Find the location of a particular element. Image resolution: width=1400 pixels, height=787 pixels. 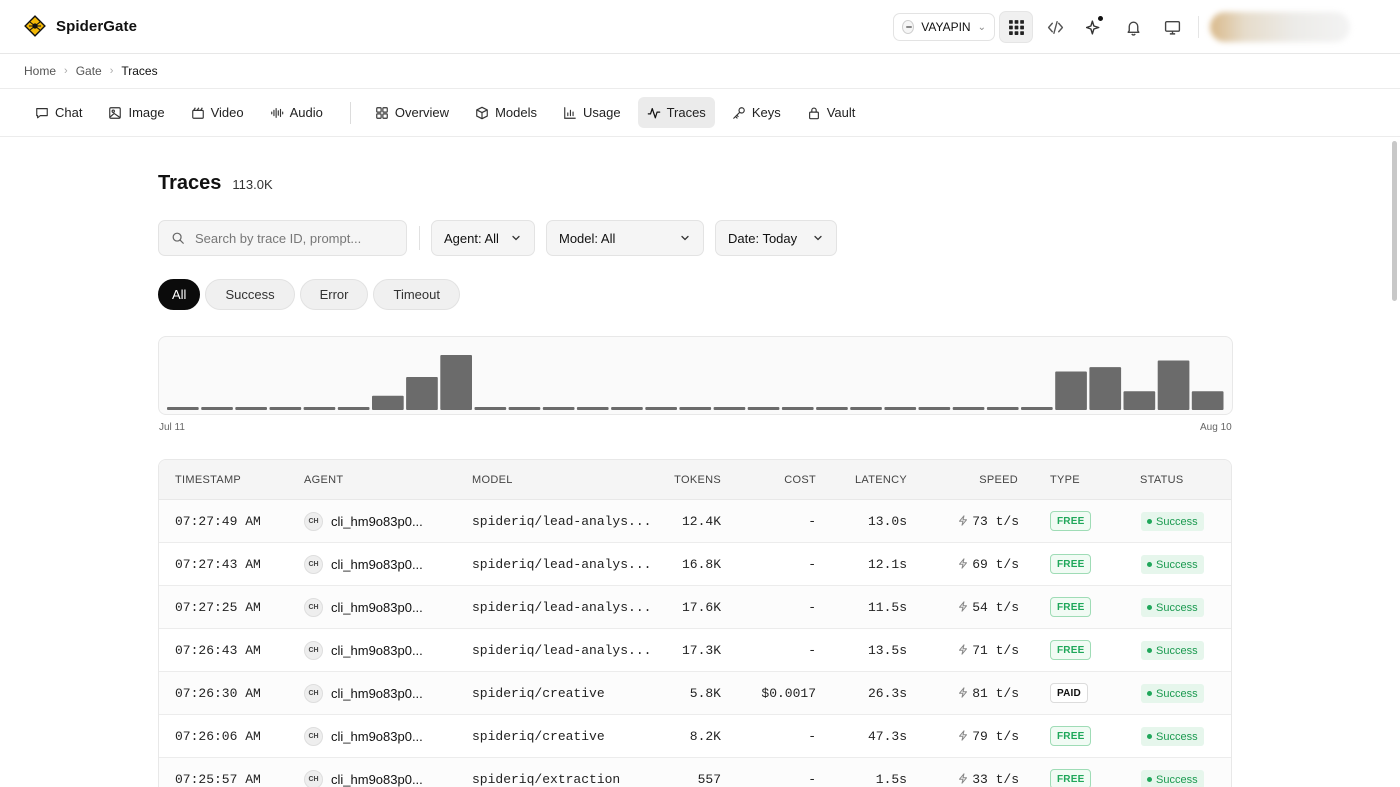

code-button is located at coordinates (1055, 27).